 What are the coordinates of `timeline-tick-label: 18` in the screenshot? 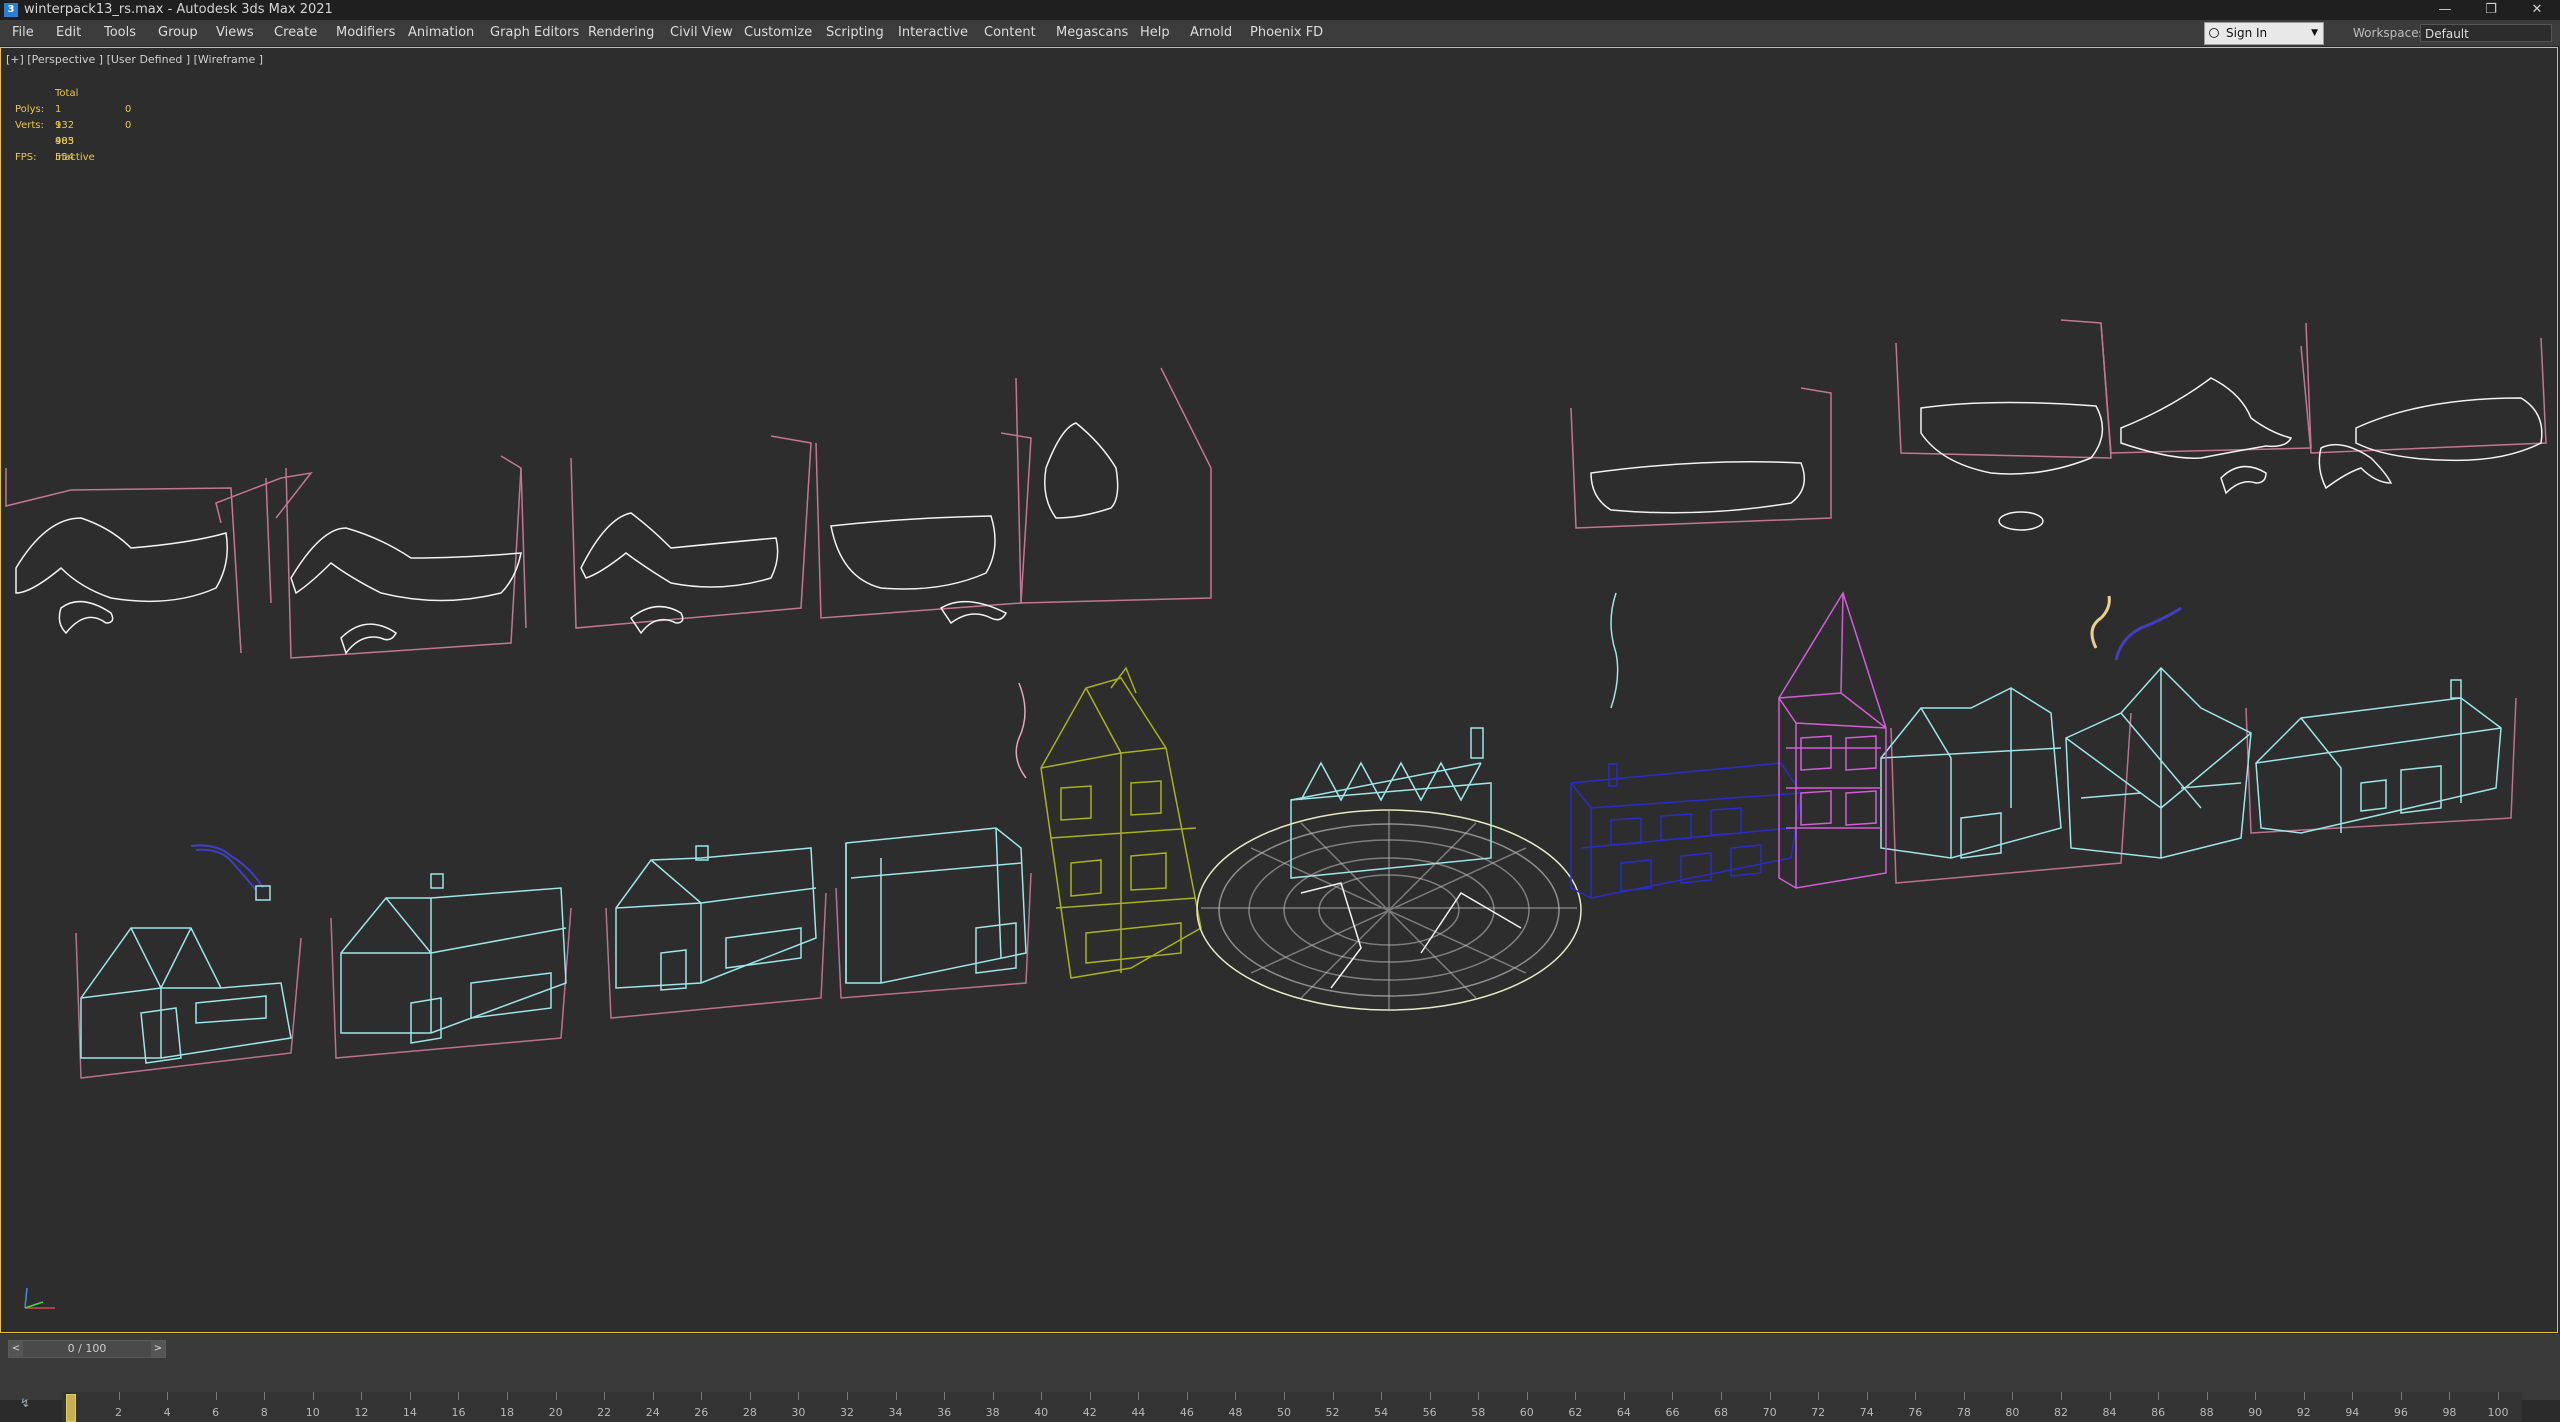 It's located at (507, 1412).